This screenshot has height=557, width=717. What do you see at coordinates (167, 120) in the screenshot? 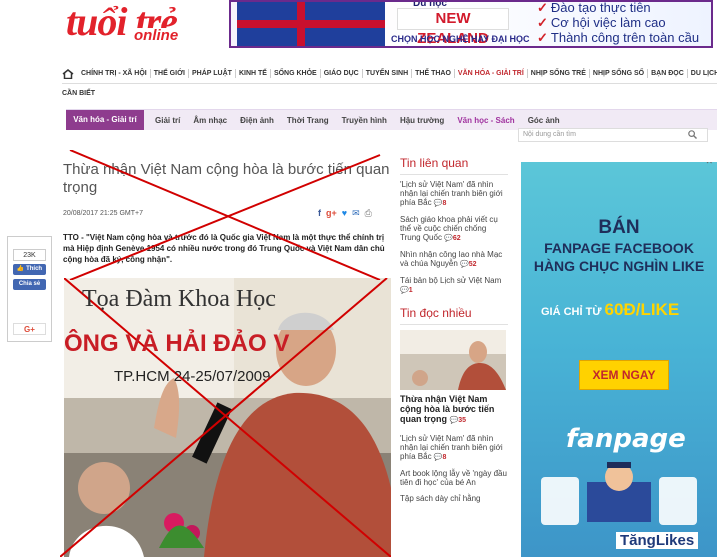
I see `section-item: Giải trí` at bounding box center [167, 120].